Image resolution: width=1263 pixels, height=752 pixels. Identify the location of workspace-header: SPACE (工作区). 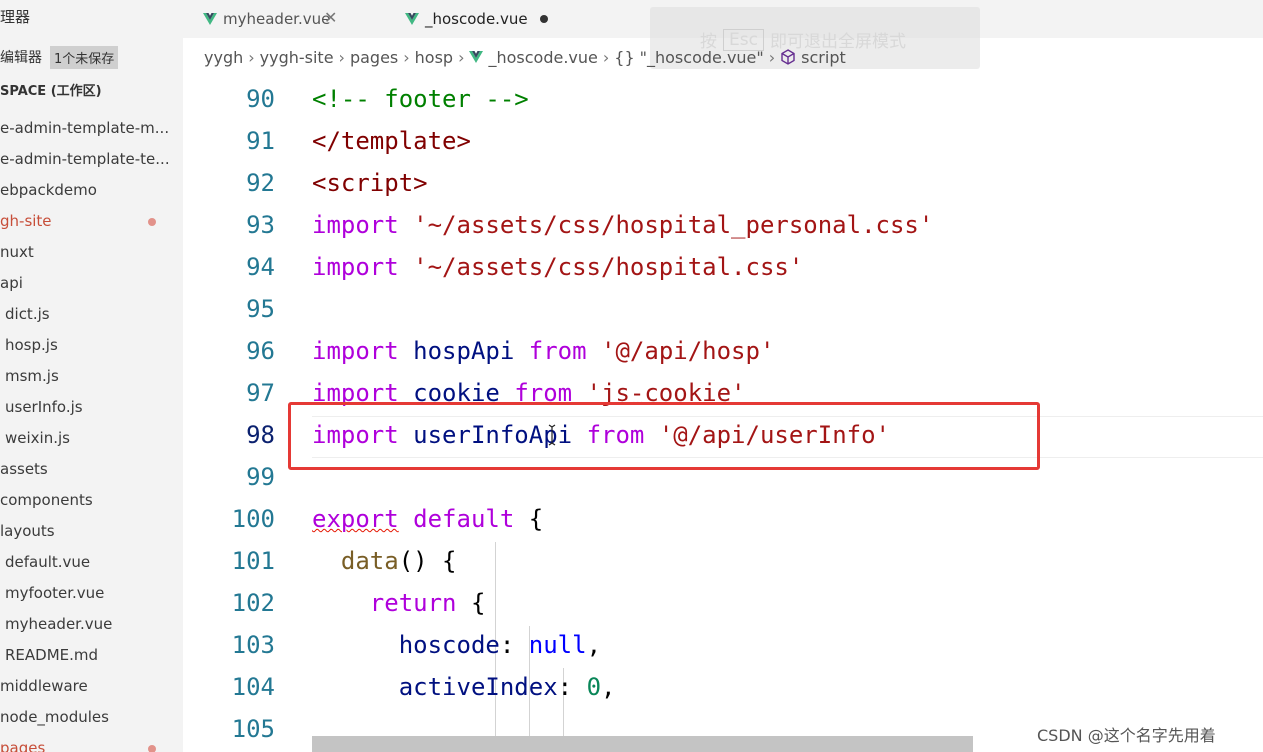
(51, 89).